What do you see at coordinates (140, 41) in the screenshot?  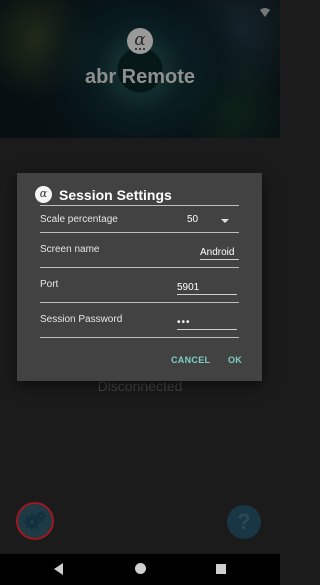 I see `alpha-logo-icon: α` at bounding box center [140, 41].